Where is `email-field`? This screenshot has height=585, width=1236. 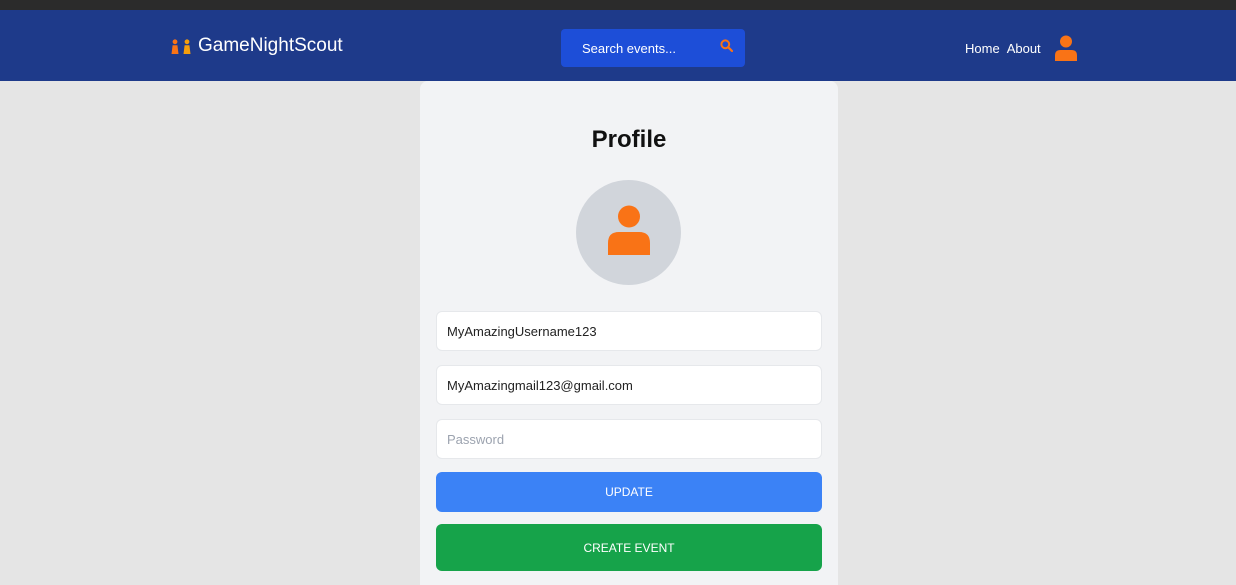
email-field is located at coordinates (629, 385).